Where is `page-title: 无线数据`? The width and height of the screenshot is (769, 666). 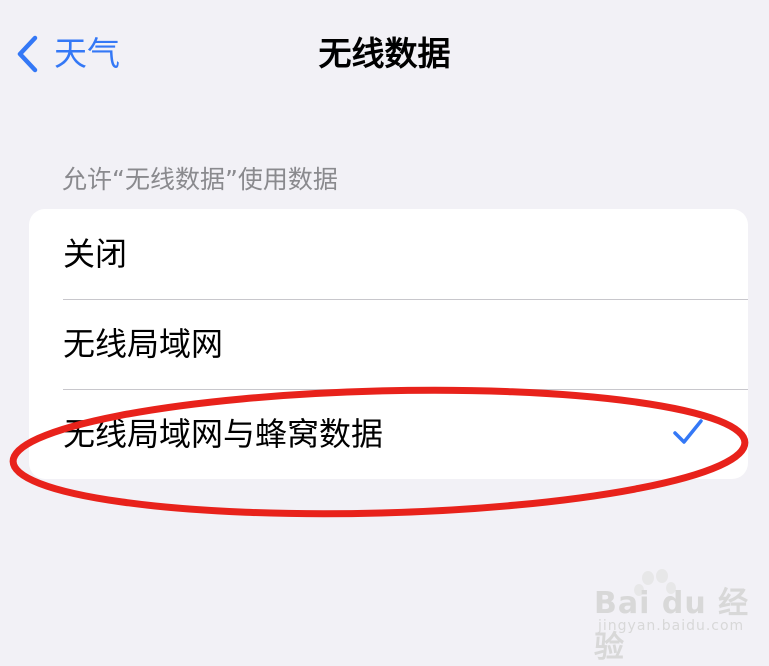 page-title: 无线数据 is located at coordinates (384, 53).